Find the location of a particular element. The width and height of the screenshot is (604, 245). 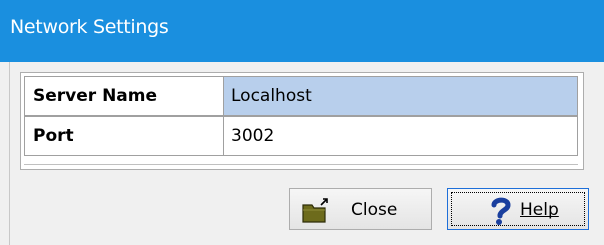

grid-row-server-name: Server Name Localhost is located at coordinates (301, 96).